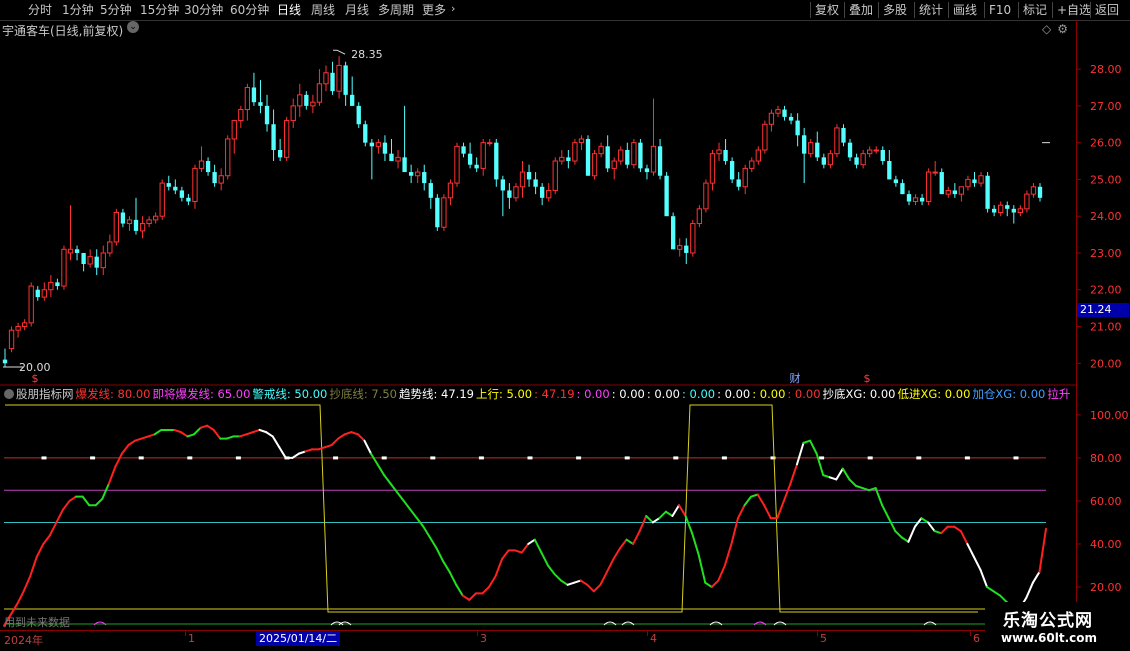 This screenshot has height=651, width=1130. Describe the element at coordinates (795, 378) in the screenshot. I see `finance-marker: 财` at that location.